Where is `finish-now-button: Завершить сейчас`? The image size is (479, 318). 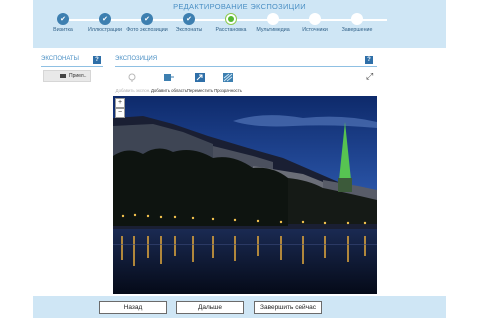
finish-now-button: Завершить сейчас is located at coordinates (288, 307).